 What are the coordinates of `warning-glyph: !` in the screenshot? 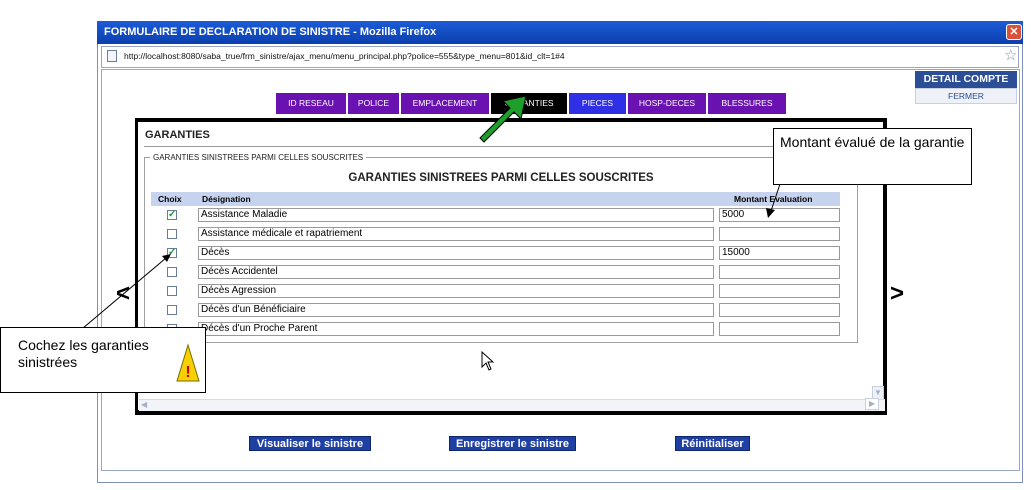 It's located at (187, 372).